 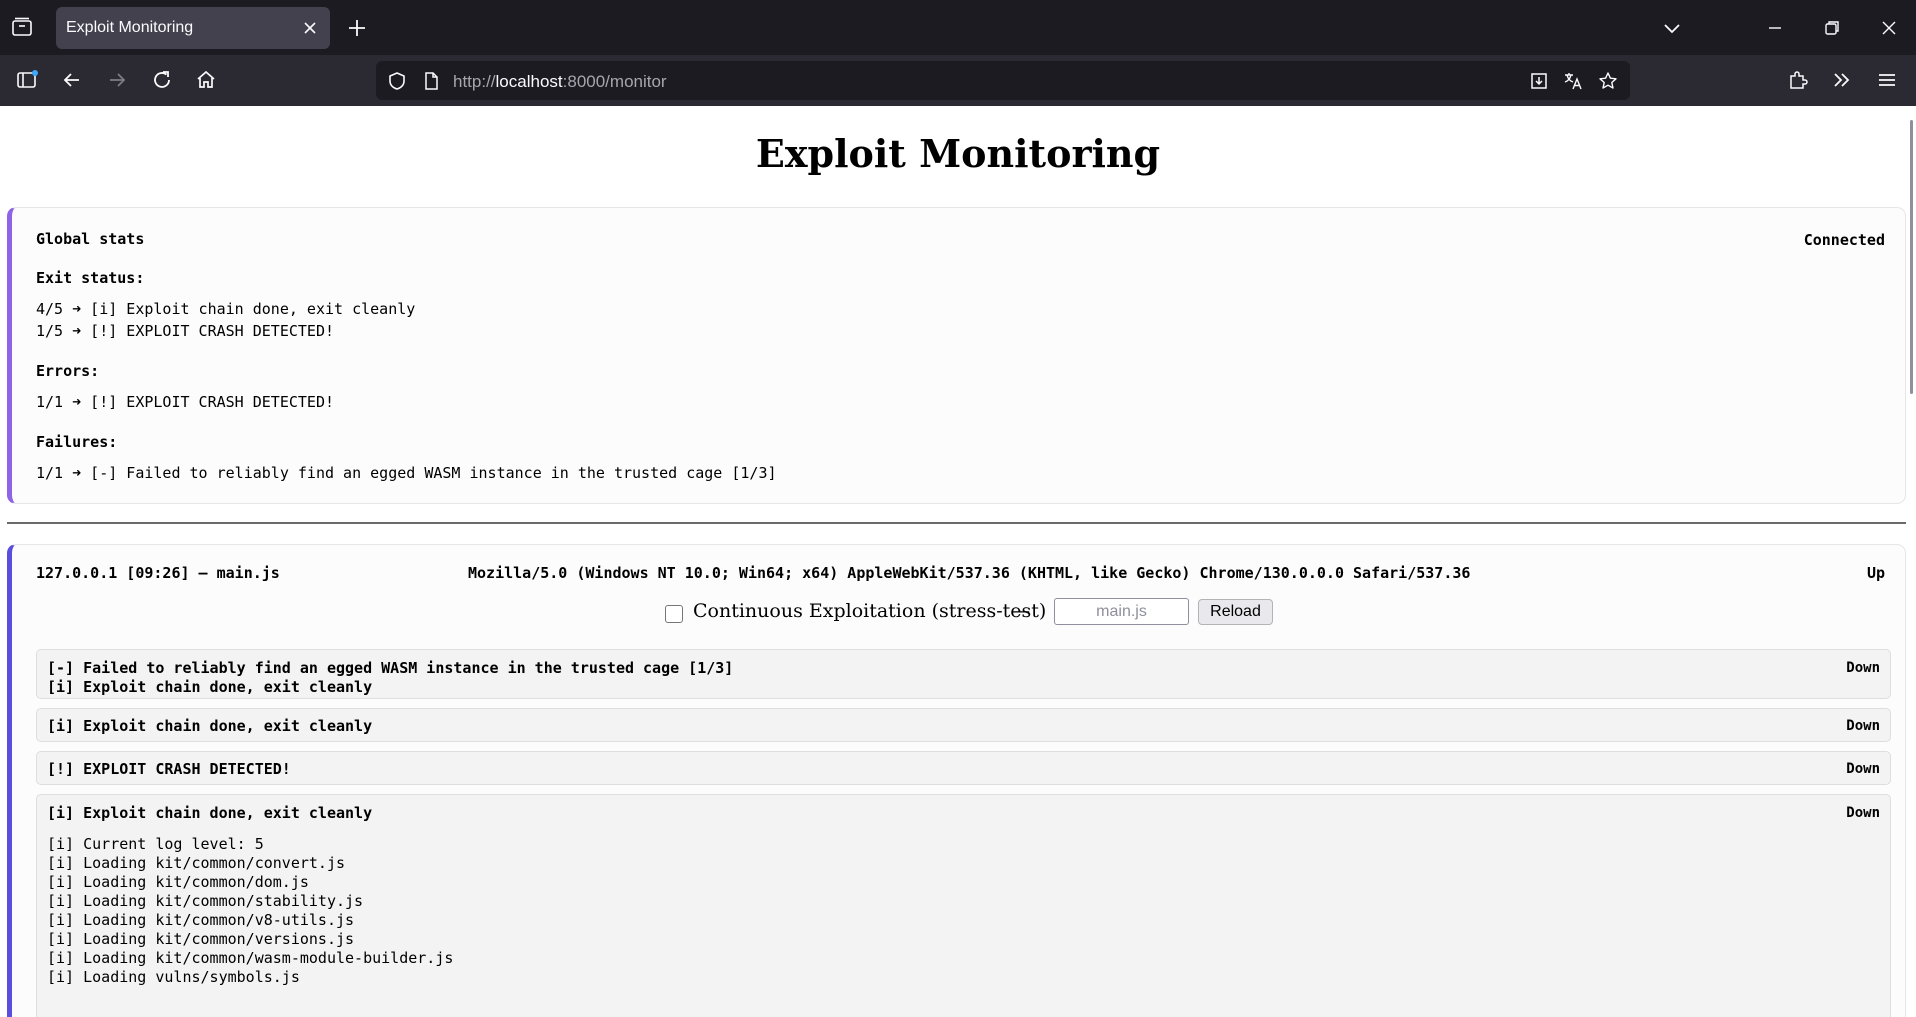 I want to click on new-tab-plus-icon, so click(x=357, y=28).